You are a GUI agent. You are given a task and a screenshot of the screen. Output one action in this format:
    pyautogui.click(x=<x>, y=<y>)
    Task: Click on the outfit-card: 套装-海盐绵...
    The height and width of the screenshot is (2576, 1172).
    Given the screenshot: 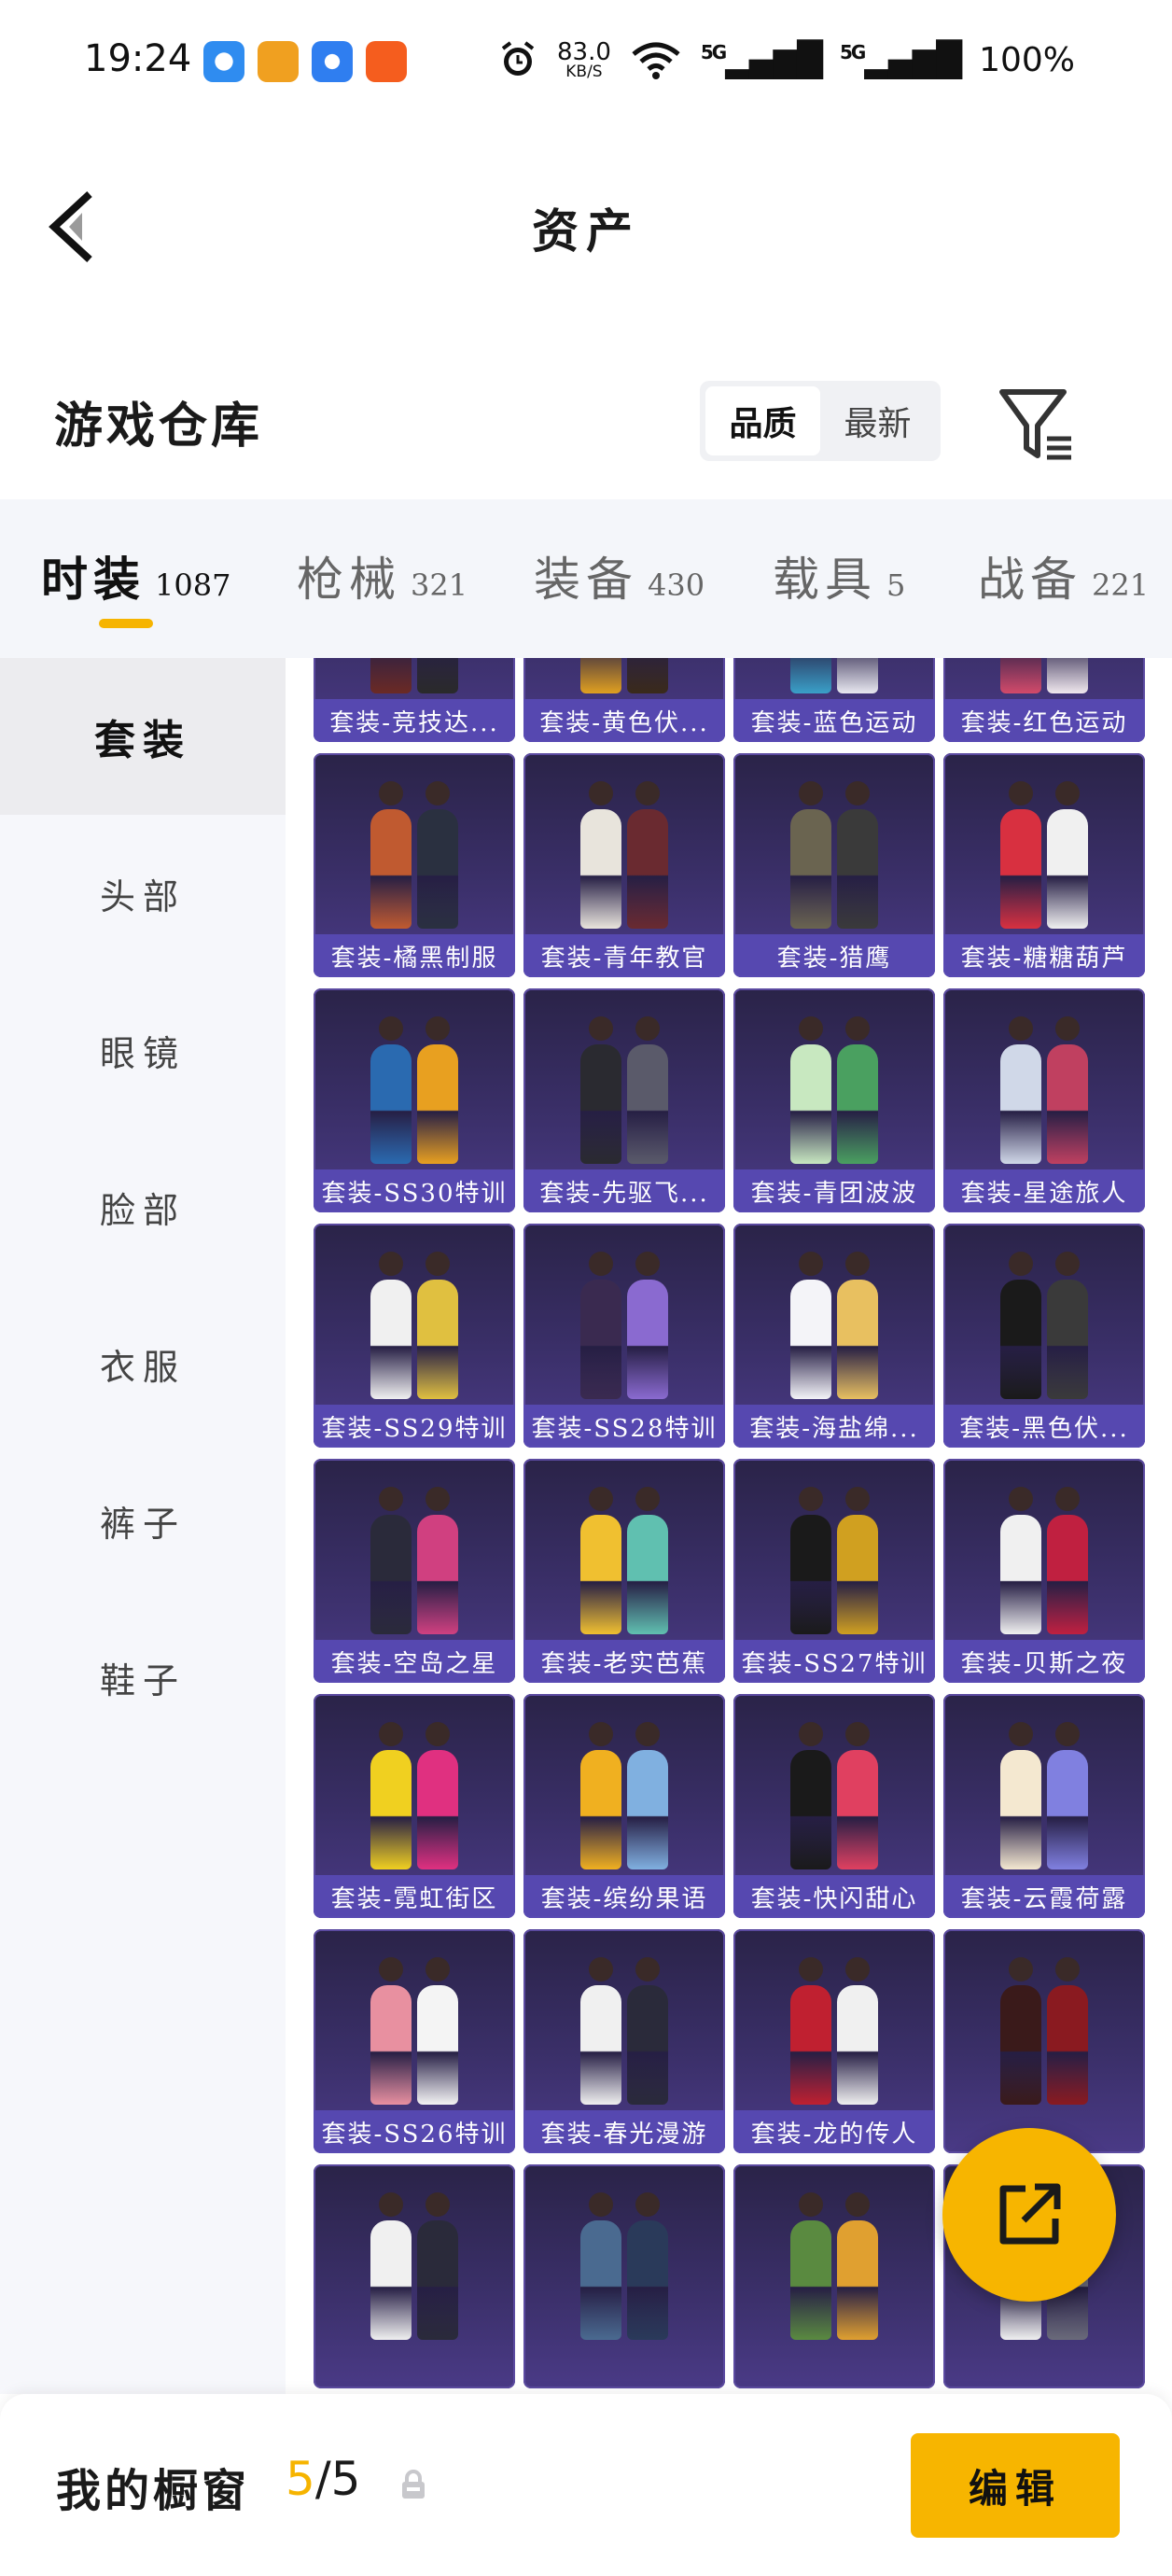 What is the action you would take?
    pyautogui.click(x=834, y=1336)
    